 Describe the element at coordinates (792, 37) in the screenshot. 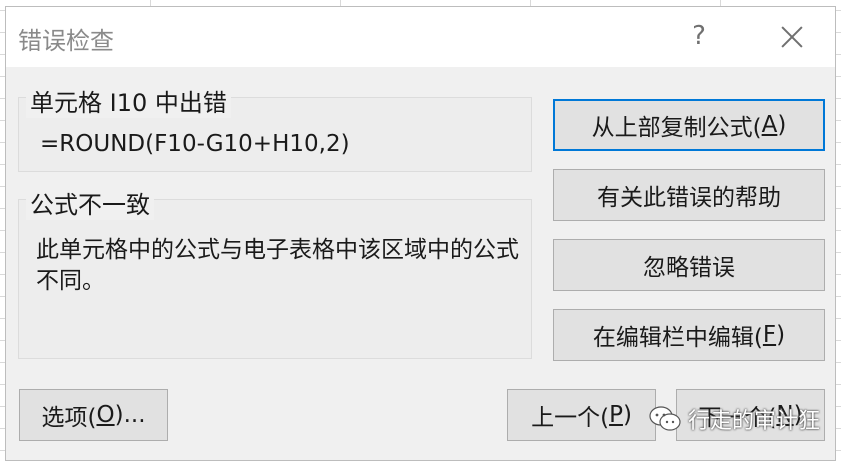

I see `close-icon` at that location.